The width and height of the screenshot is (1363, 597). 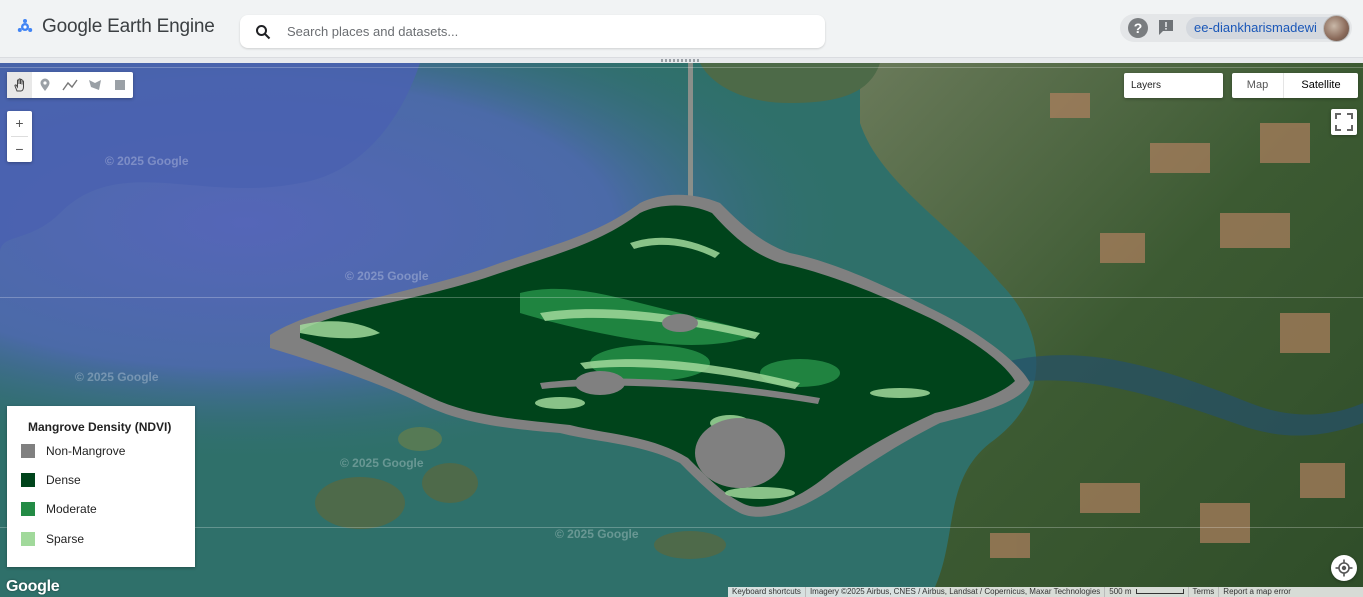 I want to click on marker-icon, so click(x=44, y=85).